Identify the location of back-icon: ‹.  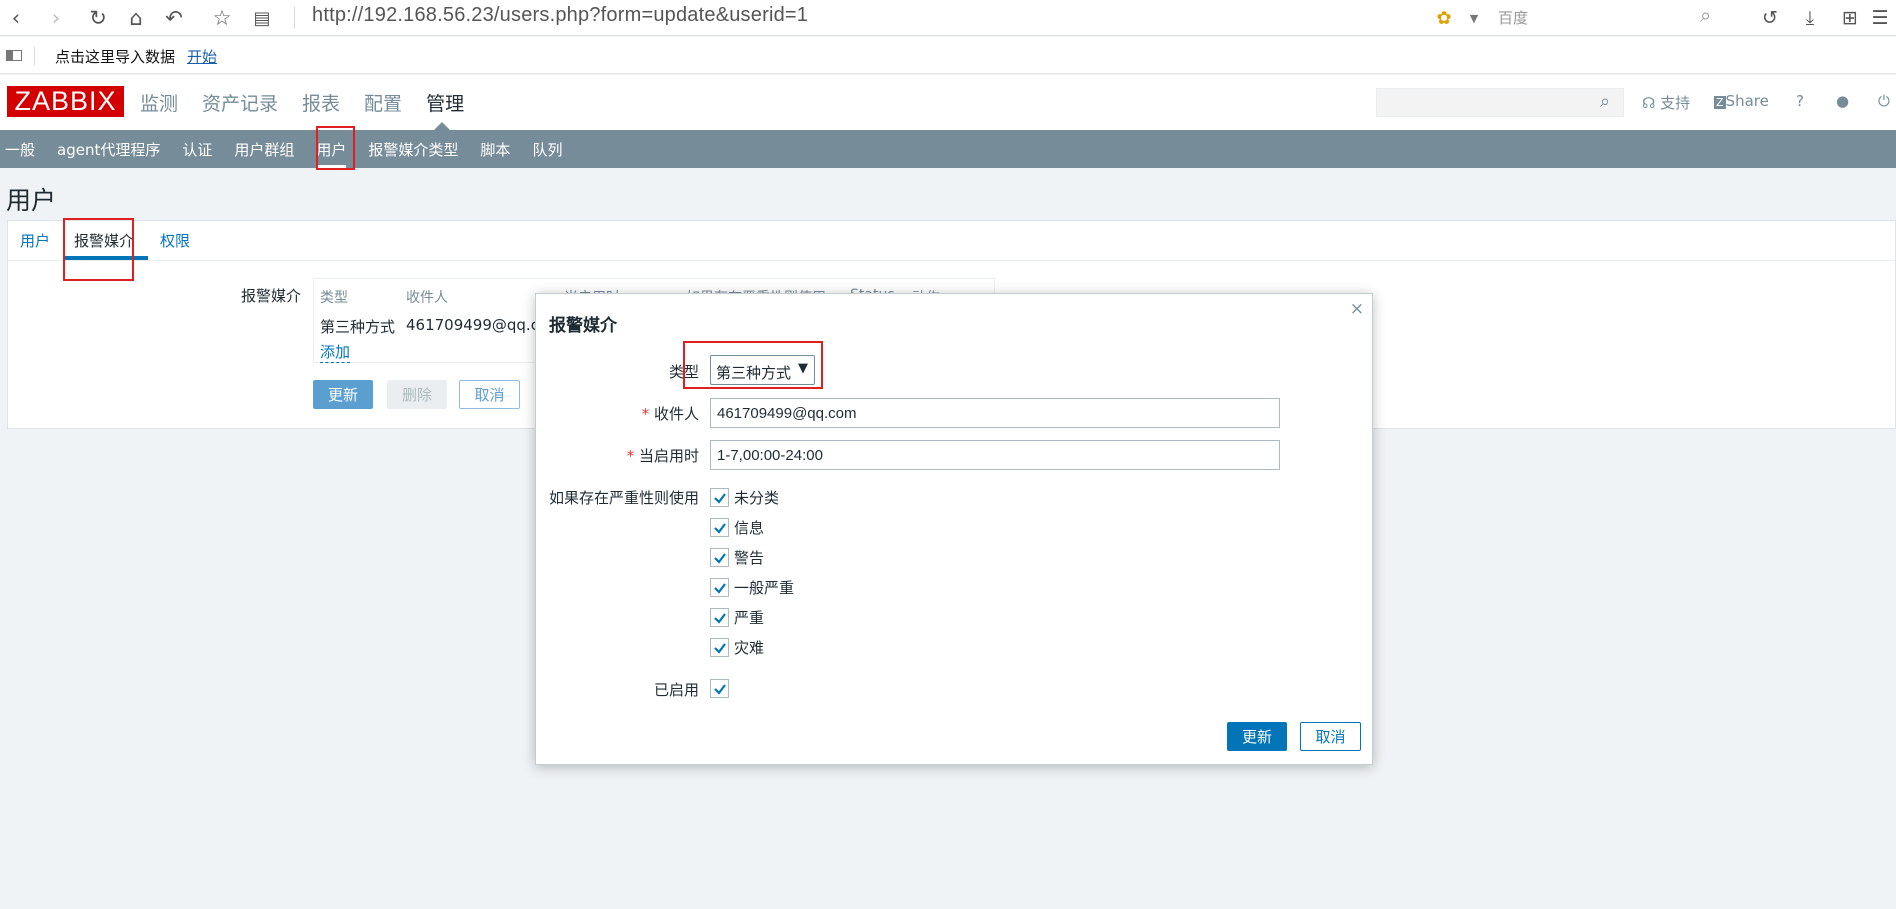
(16, 18).